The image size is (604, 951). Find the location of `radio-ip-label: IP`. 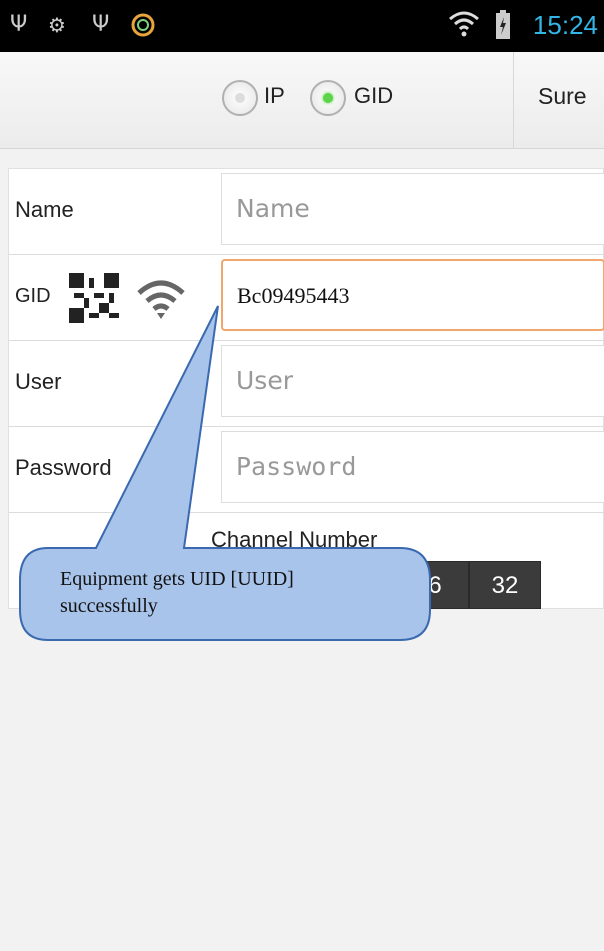

radio-ip-label: IP is located at coordinates (274, 96).